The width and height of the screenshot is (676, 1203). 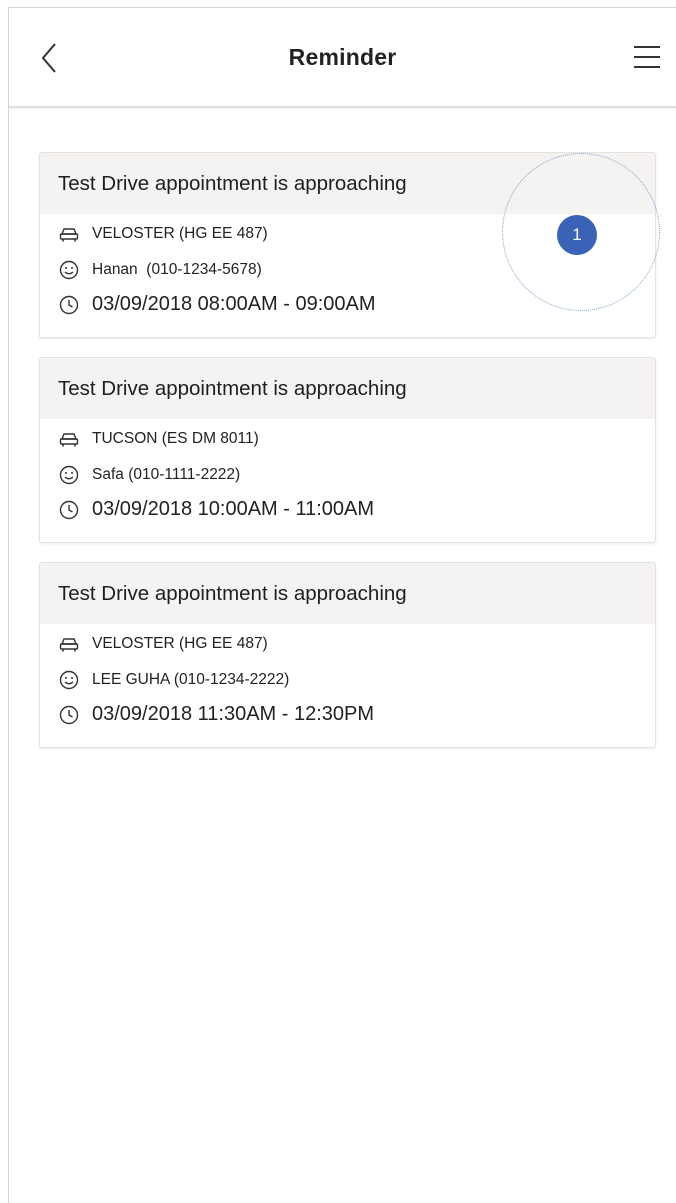 What do you see at coordinates (177, 269) in the screenshot?
I see `customer-text: Hanan (010-1234-5678)` at bounding box center [177, 269].